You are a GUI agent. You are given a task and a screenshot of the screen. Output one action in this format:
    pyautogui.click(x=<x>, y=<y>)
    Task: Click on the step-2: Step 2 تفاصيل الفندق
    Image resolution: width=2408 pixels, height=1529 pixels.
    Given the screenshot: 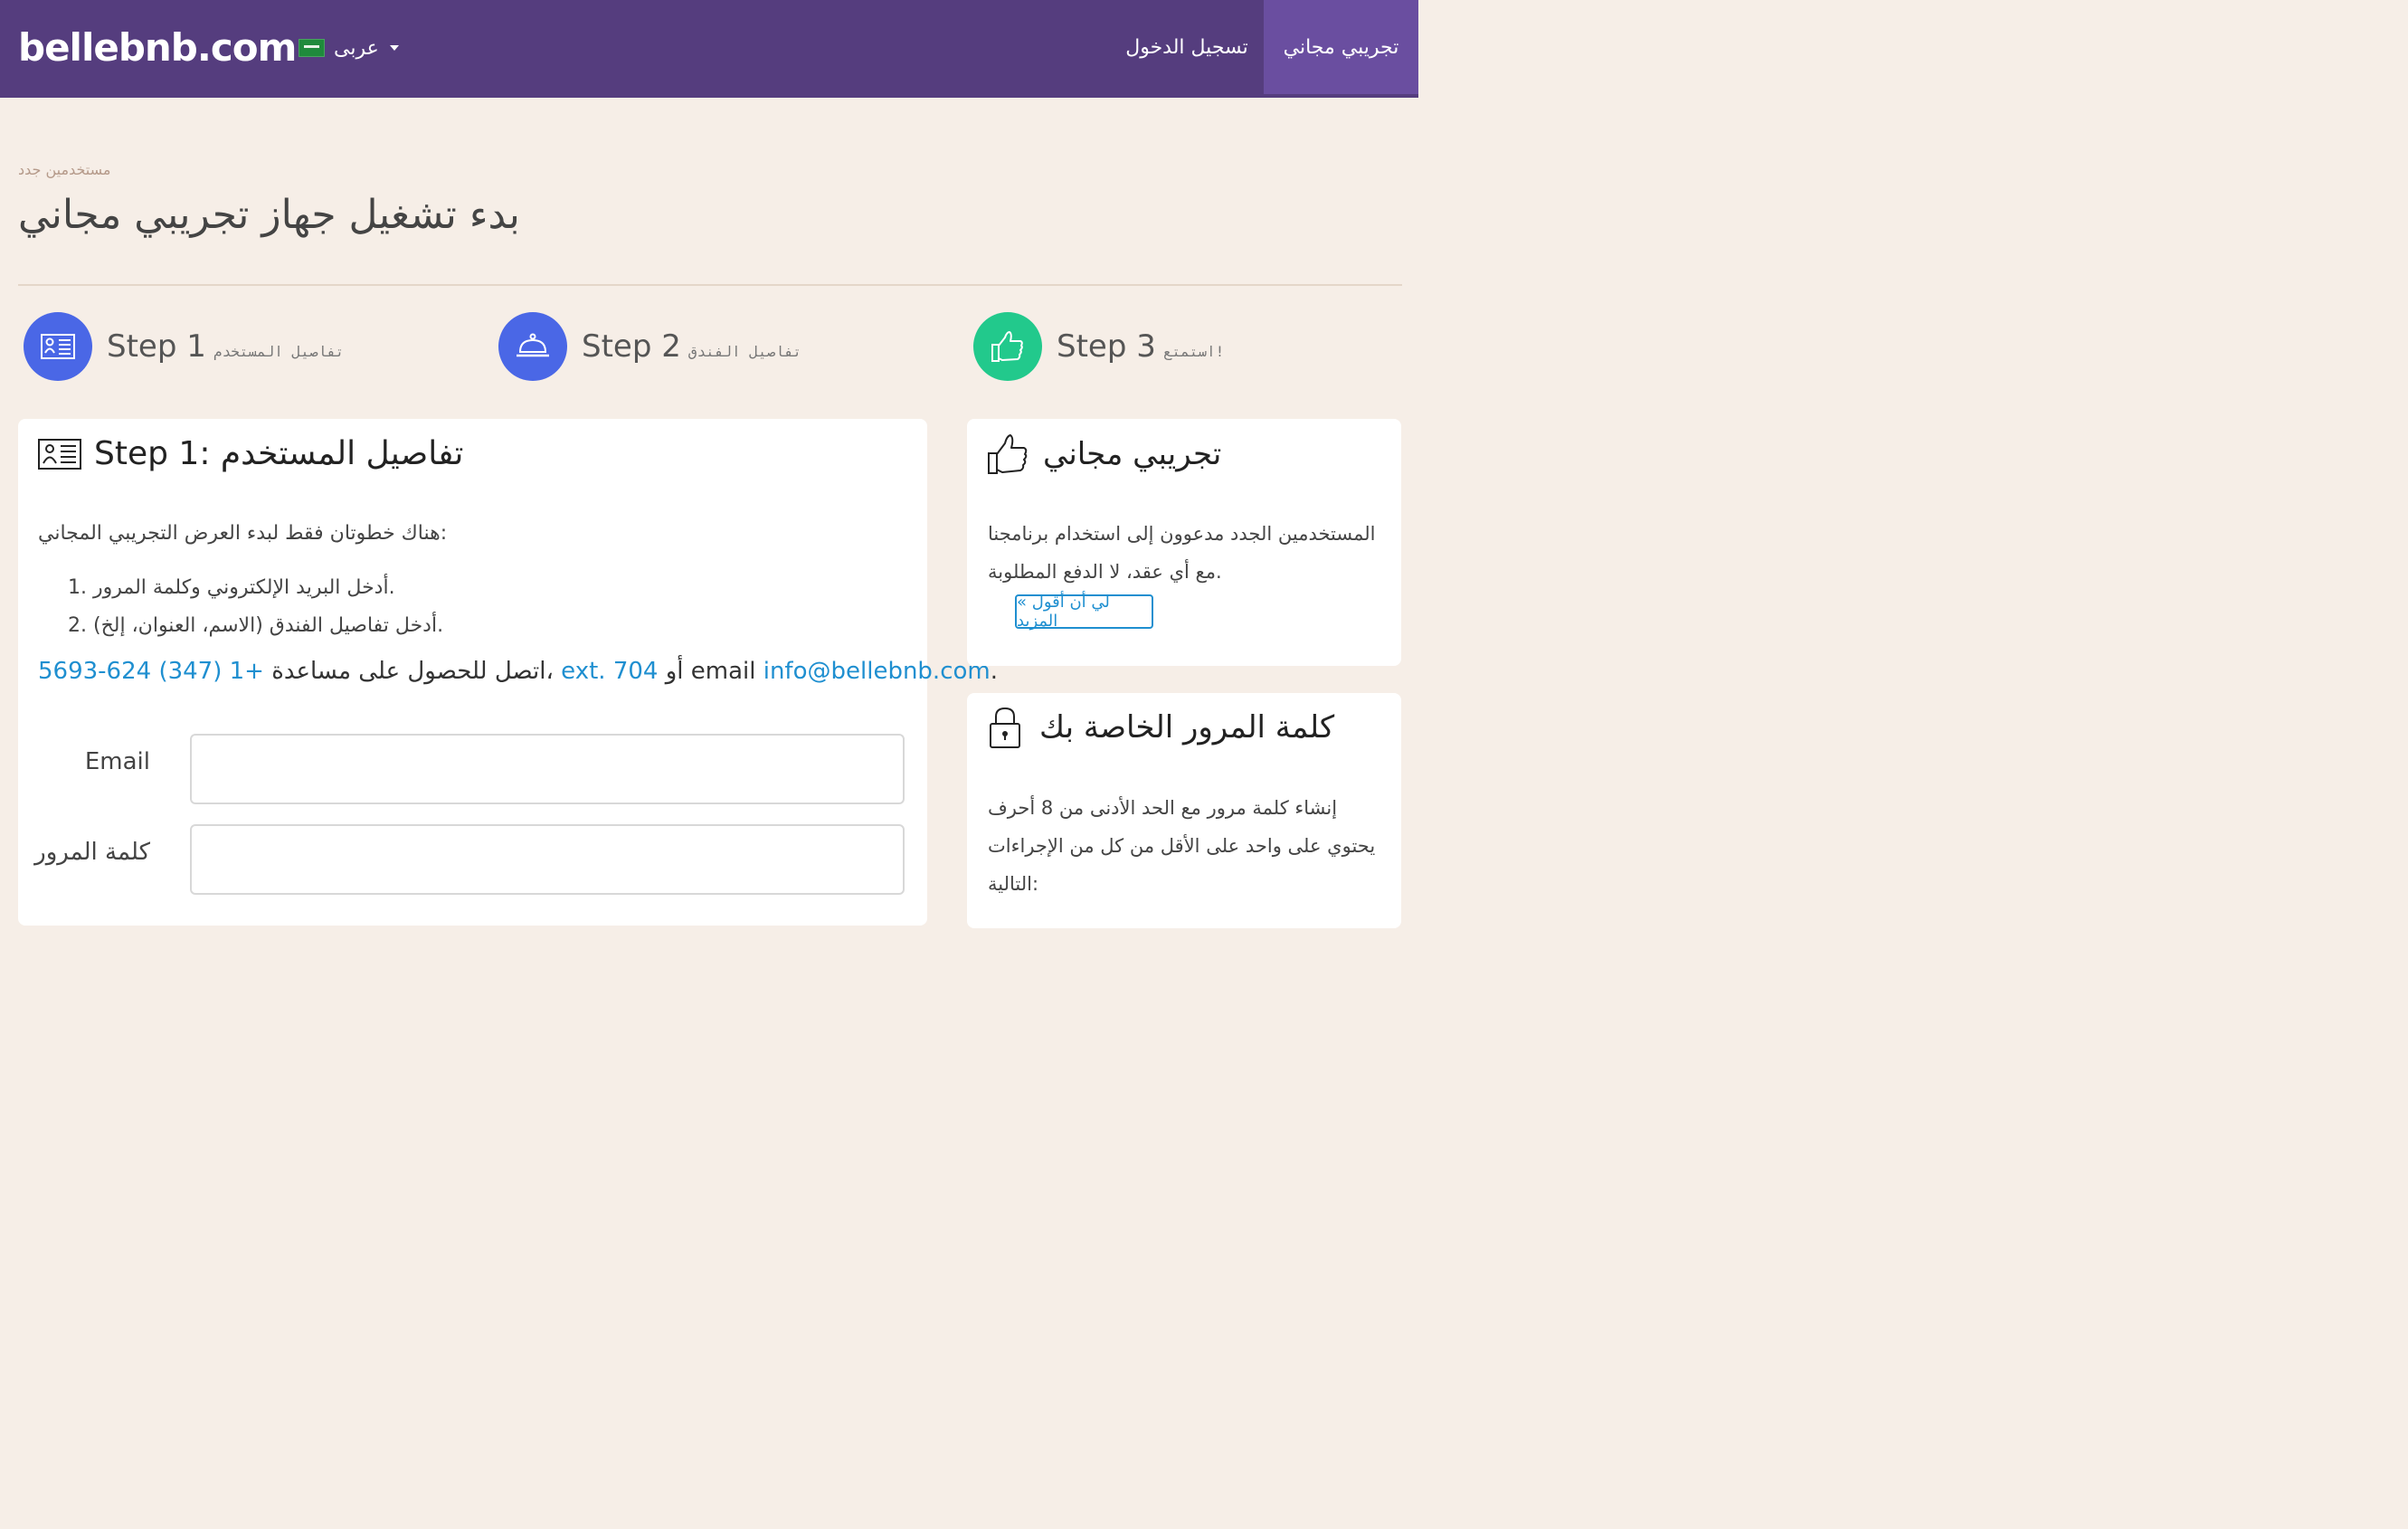 What is the action you would take?
    pyautogui.click(x=649, y=346)
    